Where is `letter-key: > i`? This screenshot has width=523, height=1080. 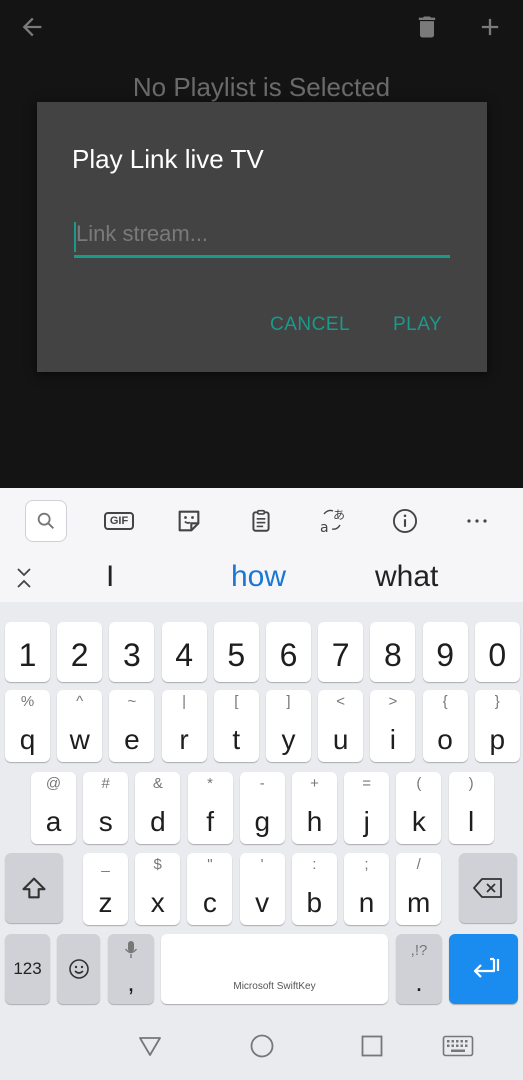
letter-key: > i is located at coordinates (393, 726).